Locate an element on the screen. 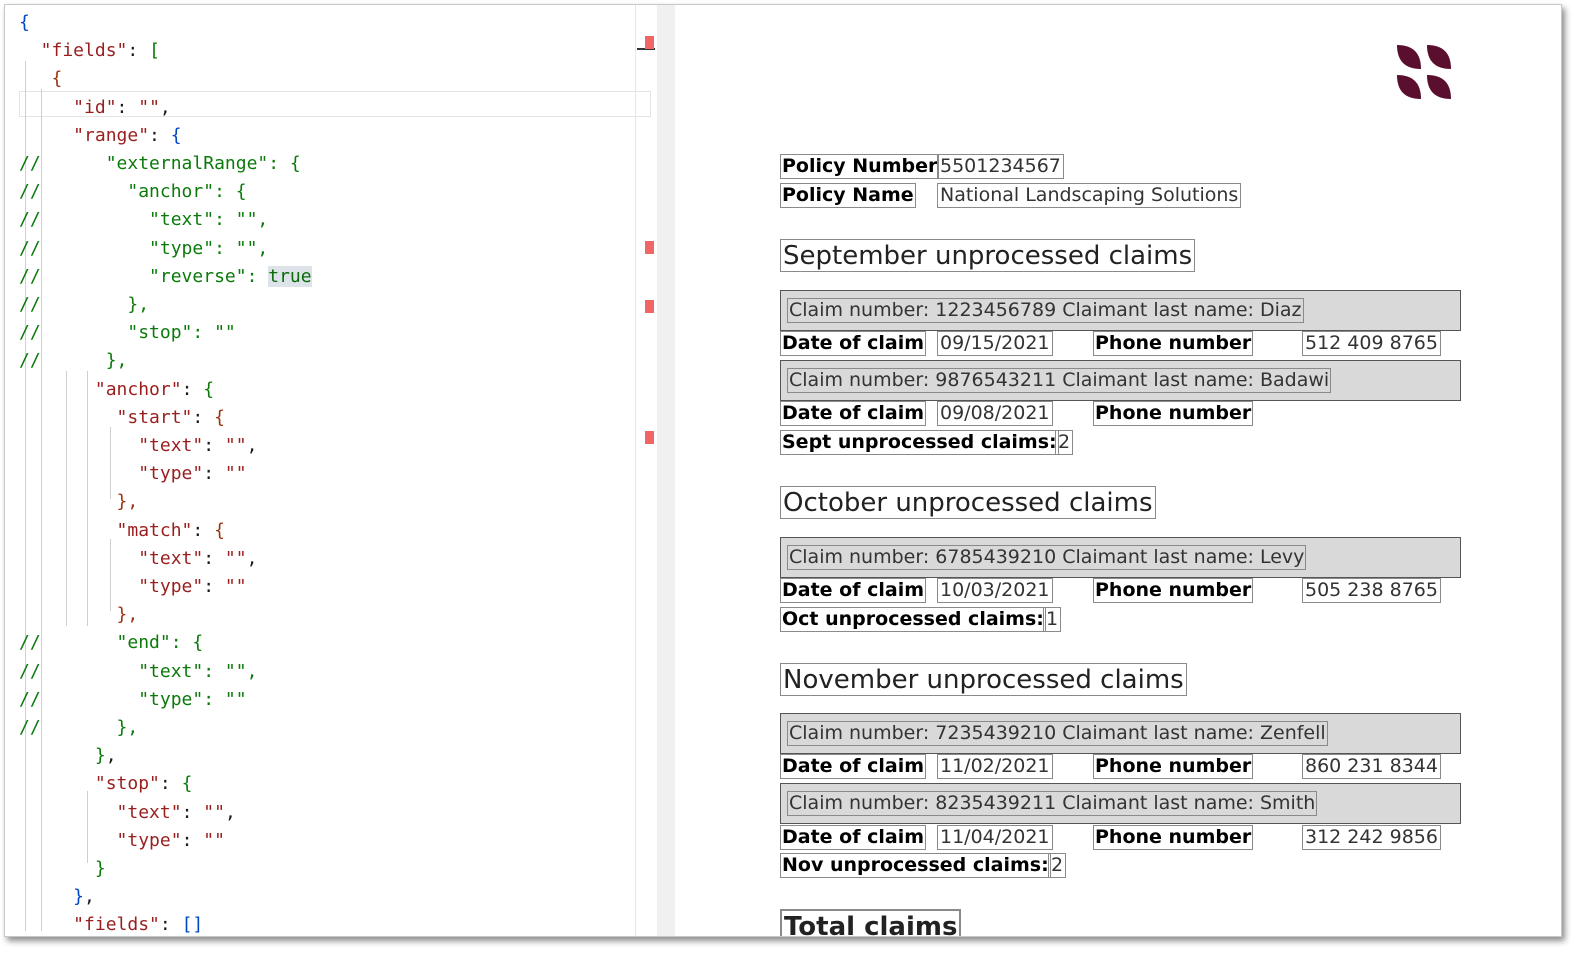 Image resolution: width=1590 pixels, height=956 pixels. code-line: "id": "", is located at coordinates (95, 108).